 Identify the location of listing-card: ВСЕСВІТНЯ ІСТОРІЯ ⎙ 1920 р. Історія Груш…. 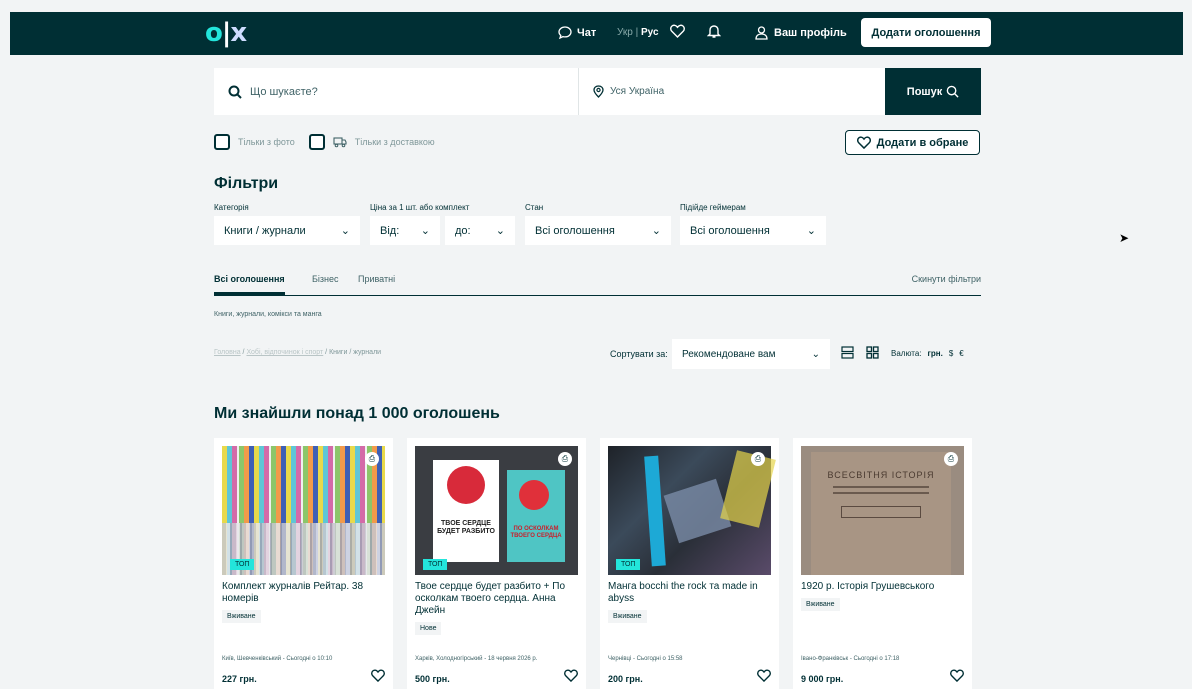
(882, 563).